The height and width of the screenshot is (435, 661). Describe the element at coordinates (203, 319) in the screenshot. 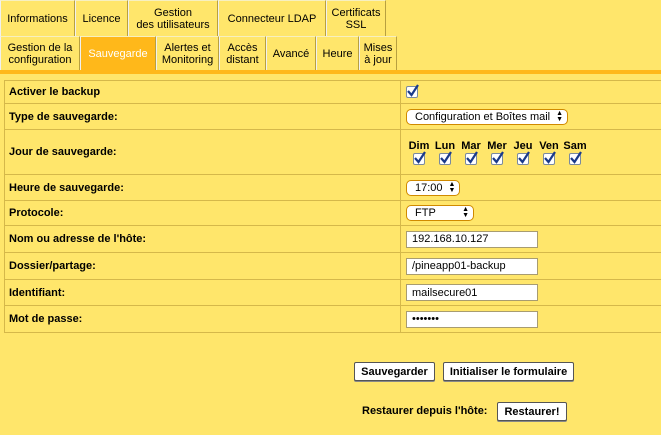

I see `password-label: Mot de passe:` at that location.